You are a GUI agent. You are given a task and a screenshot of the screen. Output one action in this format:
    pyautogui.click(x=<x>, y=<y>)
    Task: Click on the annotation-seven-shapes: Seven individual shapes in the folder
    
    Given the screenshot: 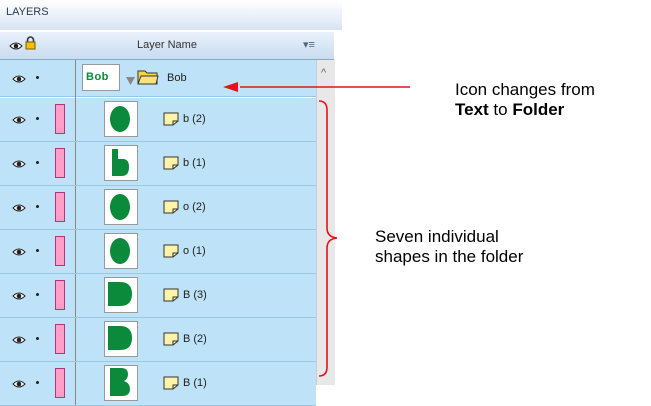 What is the action you would take?
    pyautogui.click(x=449, y=247)
    